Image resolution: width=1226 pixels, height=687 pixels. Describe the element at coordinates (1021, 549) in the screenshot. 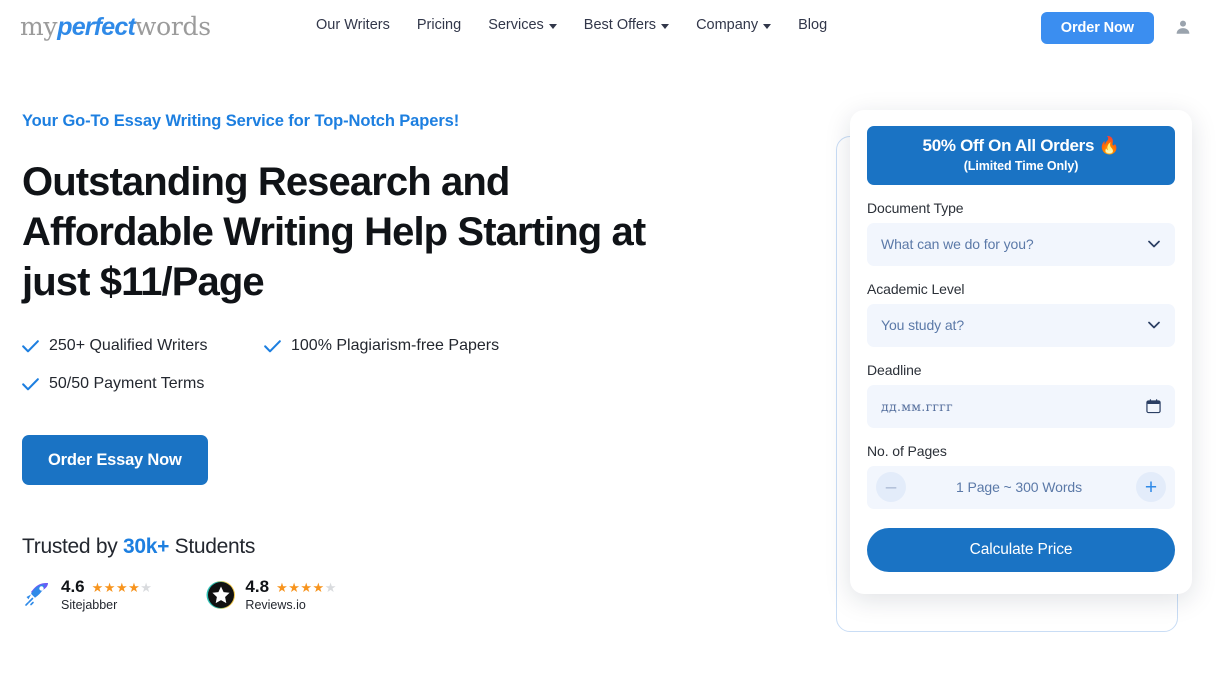

I see `calculate-price-button: Calculate Price` at that location.